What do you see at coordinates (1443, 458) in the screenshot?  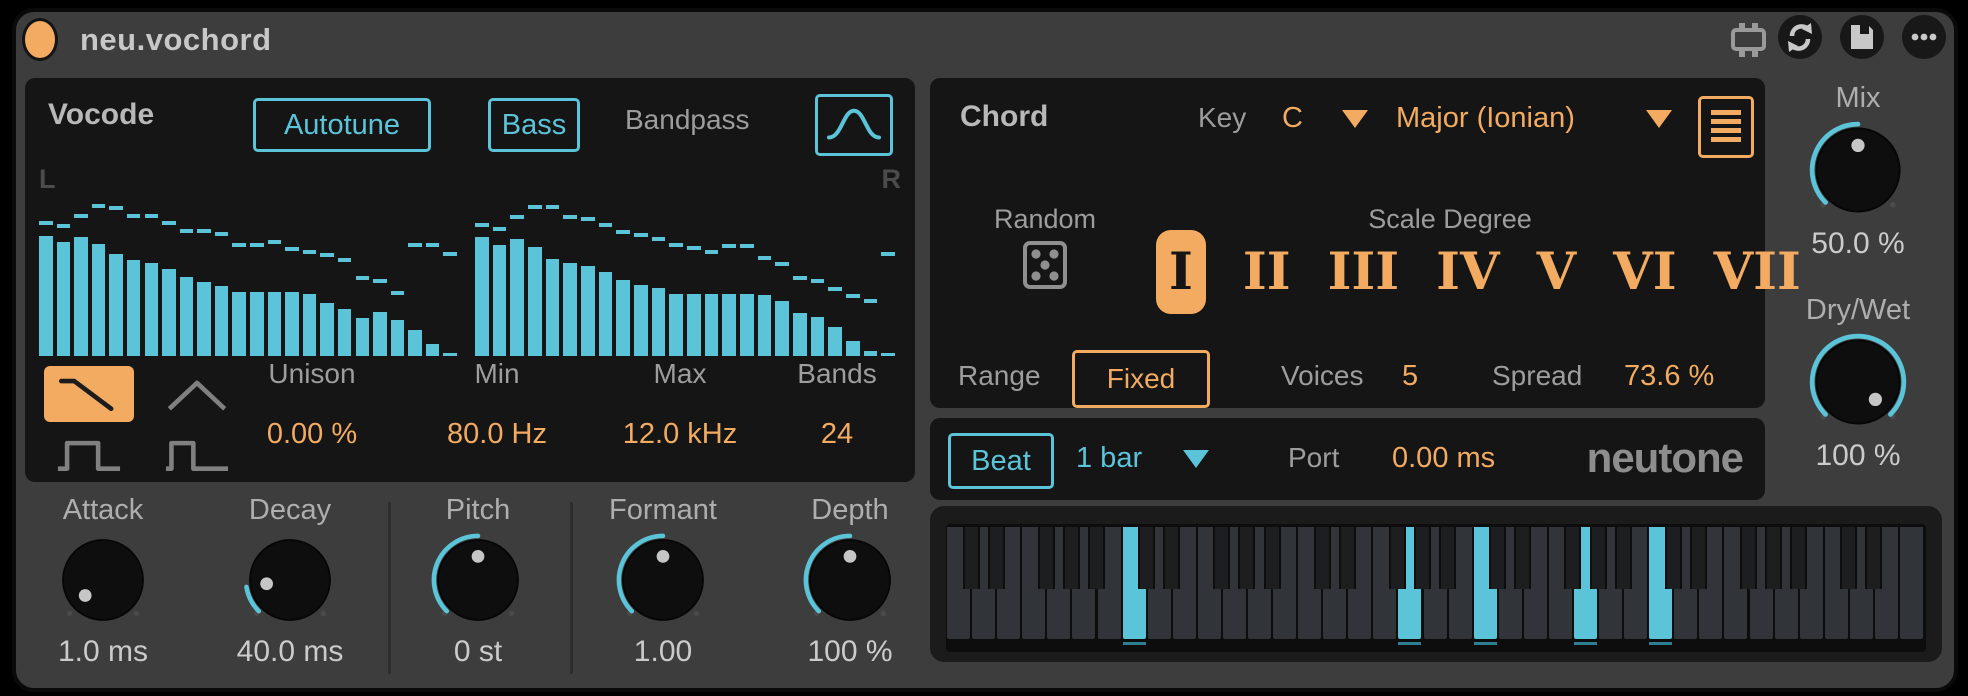 I see `port-value: 0.00 ms` at bounding box center [1443, 458].